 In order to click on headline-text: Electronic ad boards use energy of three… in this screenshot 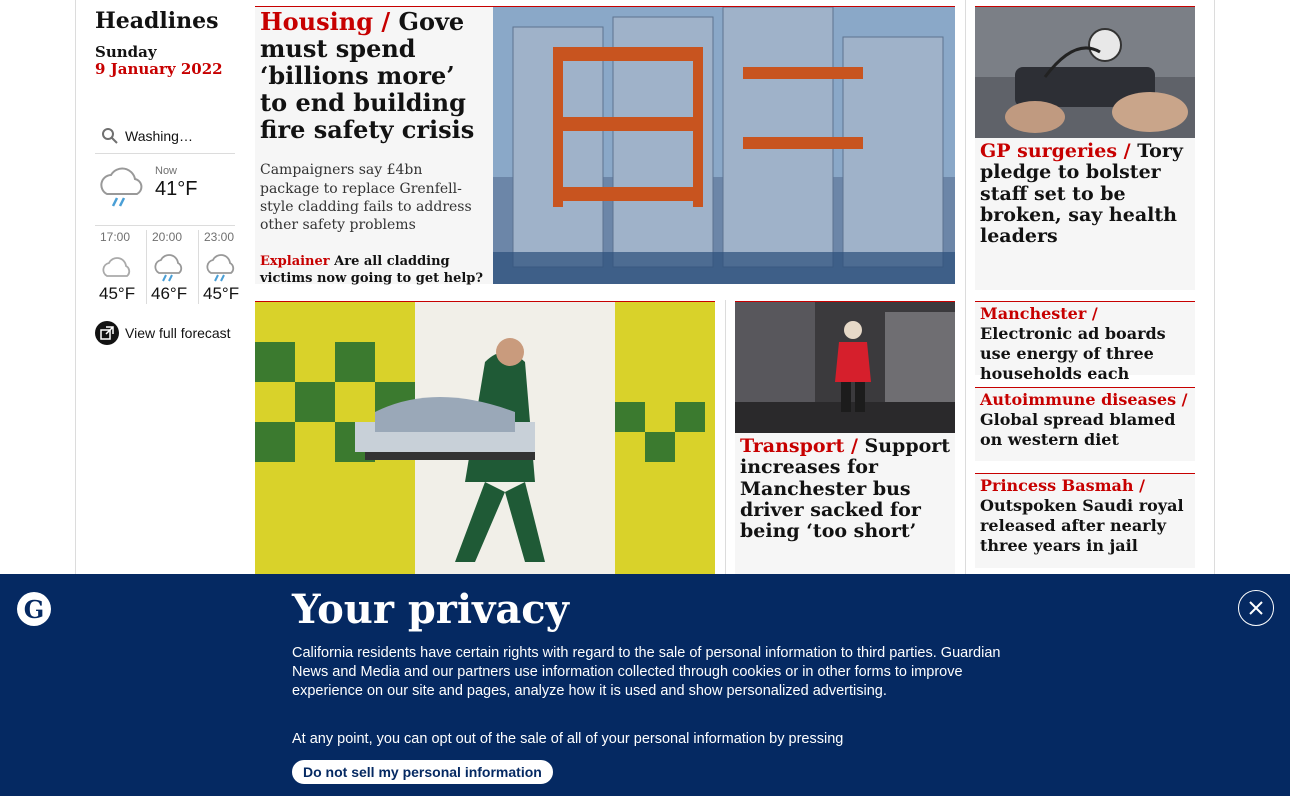, I will do `click(1073, 353)`.